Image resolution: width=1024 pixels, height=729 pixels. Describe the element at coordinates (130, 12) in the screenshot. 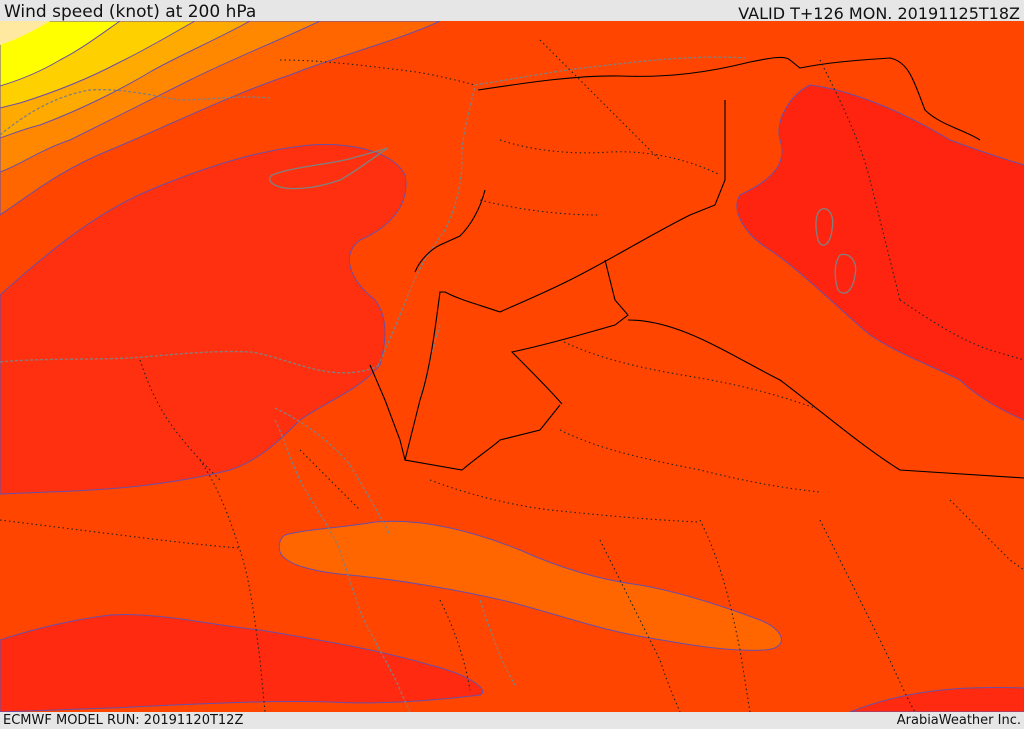

I see `map-title: Wind speed (knot) at 200 hPa` at that location.